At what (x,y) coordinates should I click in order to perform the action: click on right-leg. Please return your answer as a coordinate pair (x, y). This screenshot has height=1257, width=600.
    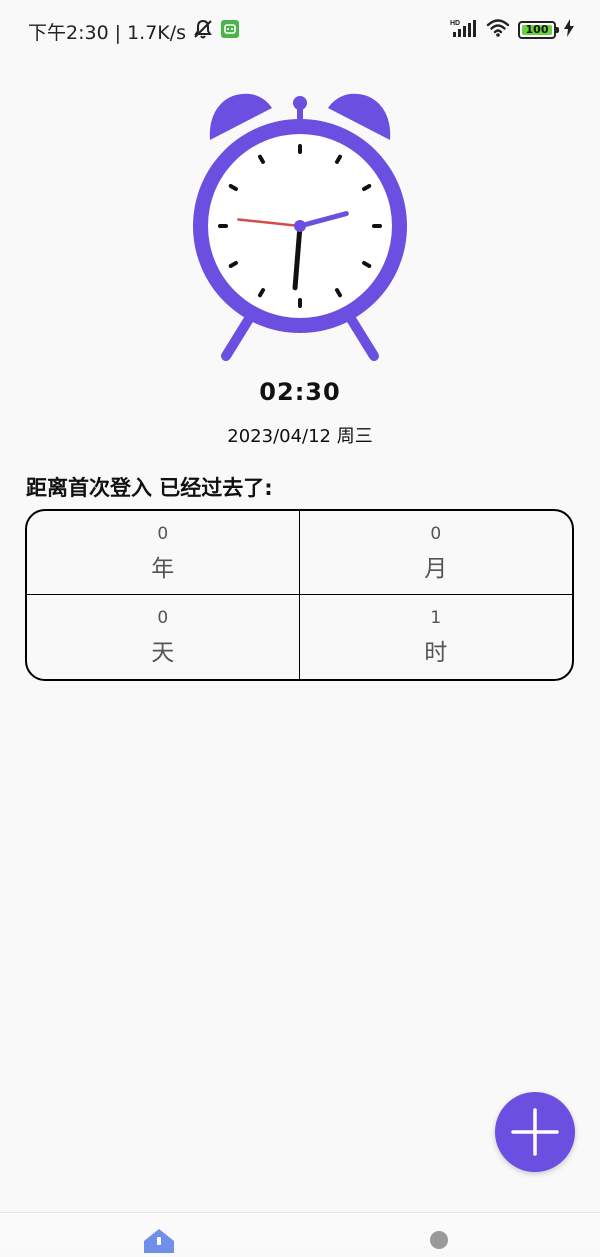
    Looking at the image, I should click on (361, 335).